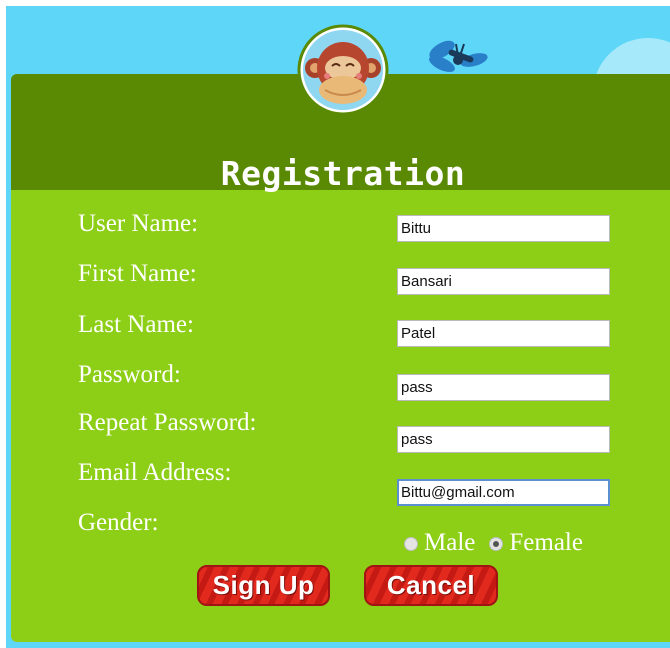 The width and height of the screenshot is (670, 648). I want to click on monkey-logo-icon, so click(343, 70).